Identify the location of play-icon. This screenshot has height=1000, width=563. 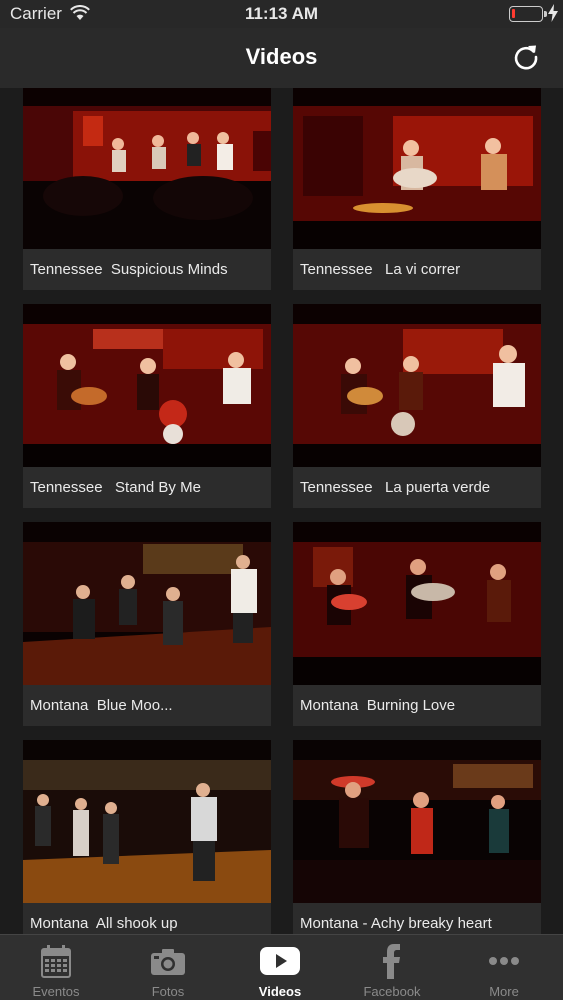
(280, 961).